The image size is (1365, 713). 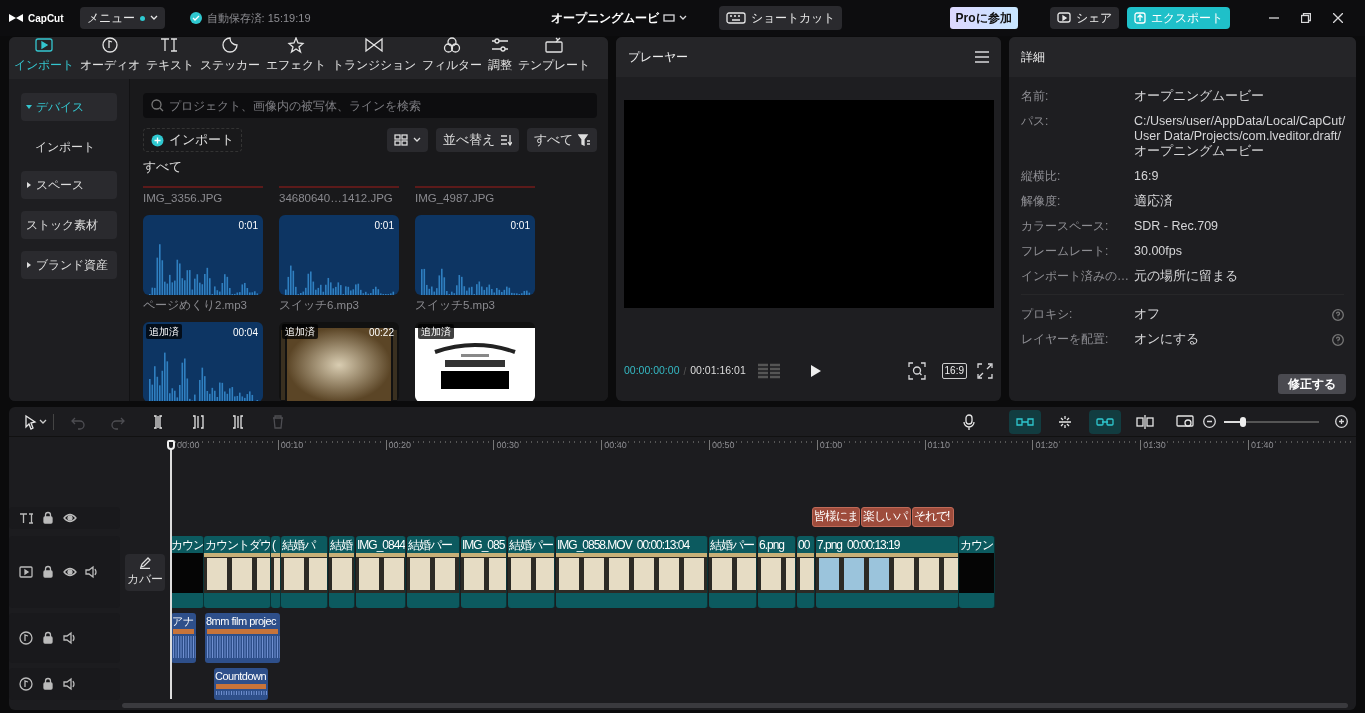 What do you see at coordinates (242, 638) in the screenshot?
I see `audio-clip: 8mm film projec` at bounding box center [242, 638].